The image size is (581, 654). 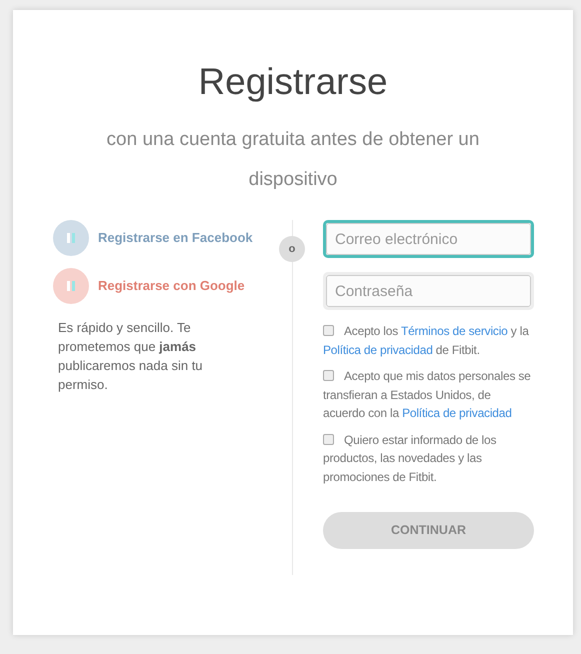 I want to click on consent-text: Acepto que mis datos personales se transfieran a Estados Unidos, de acuerdo con la Política de privacidad, so click(x=427, y=395).